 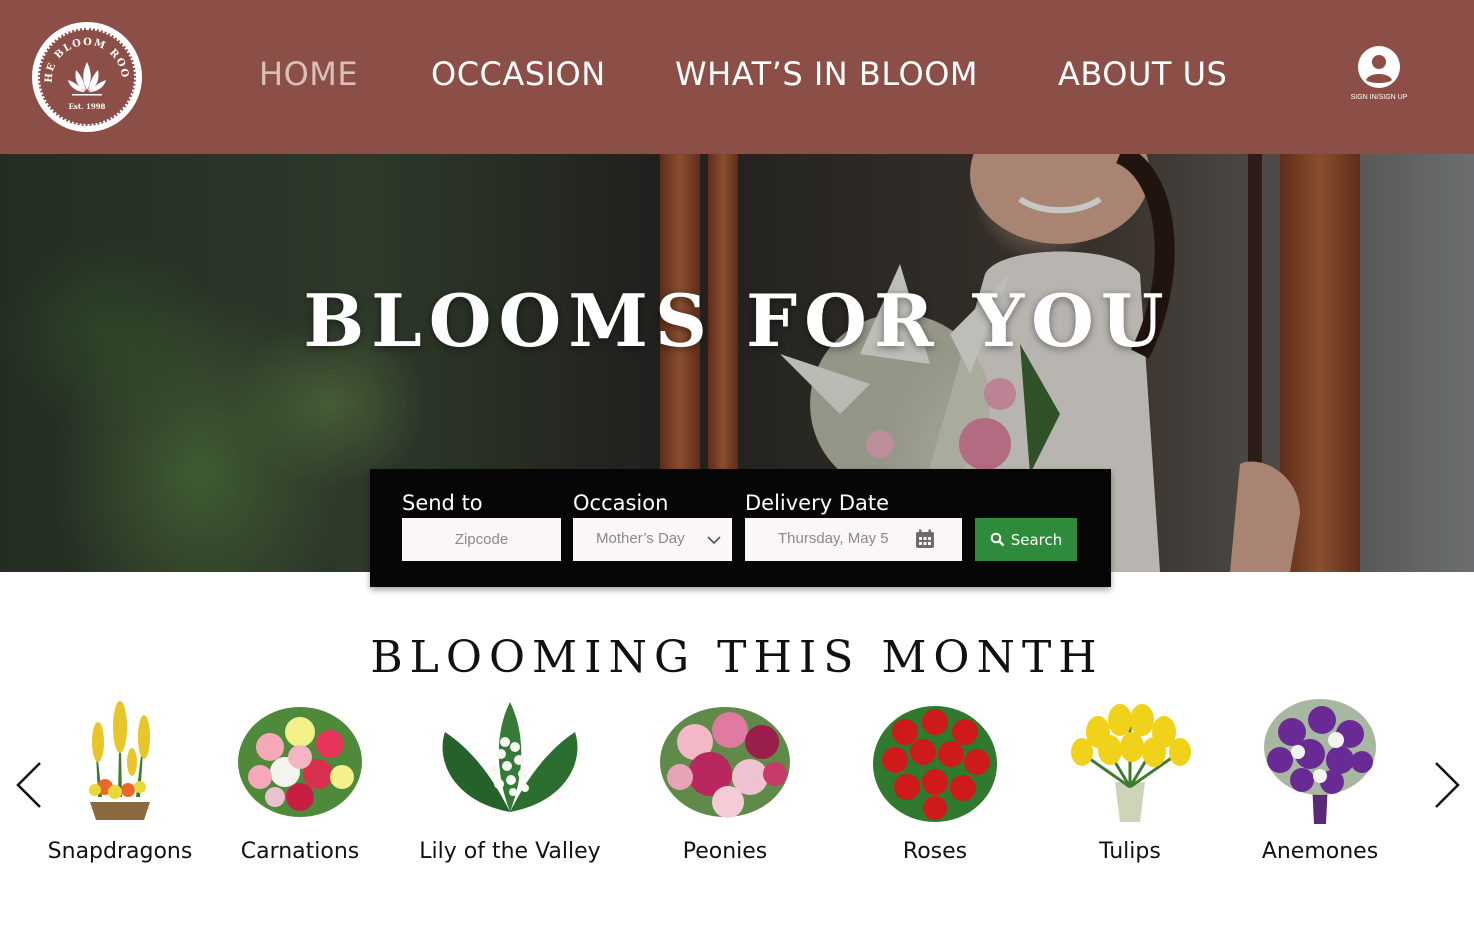 I want to click on flower-name: Peonies, so click(x=725, y=851).